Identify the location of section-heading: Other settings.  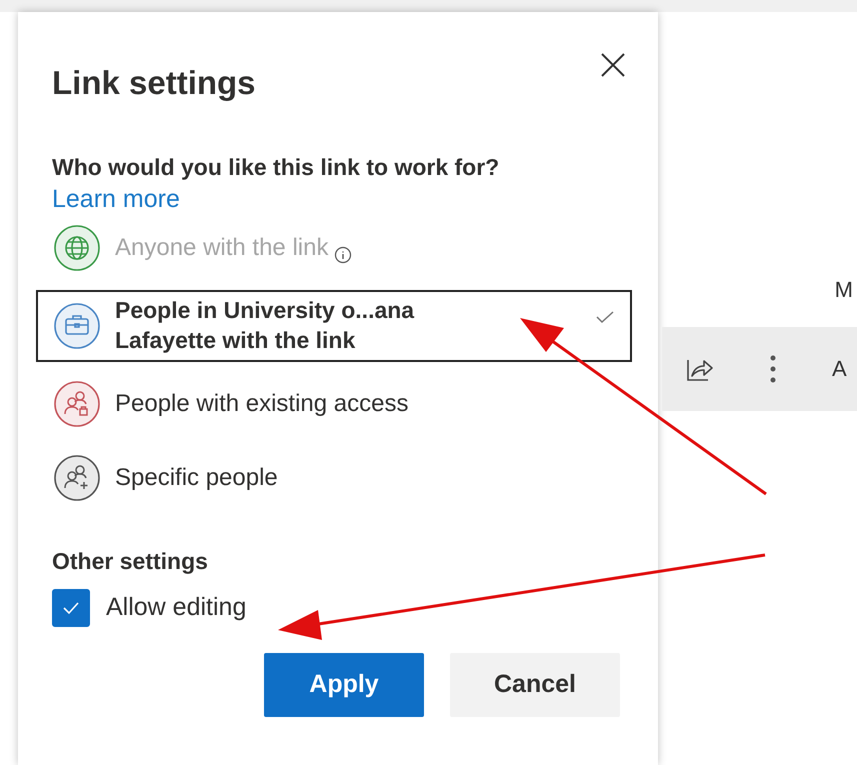
(130, 561).